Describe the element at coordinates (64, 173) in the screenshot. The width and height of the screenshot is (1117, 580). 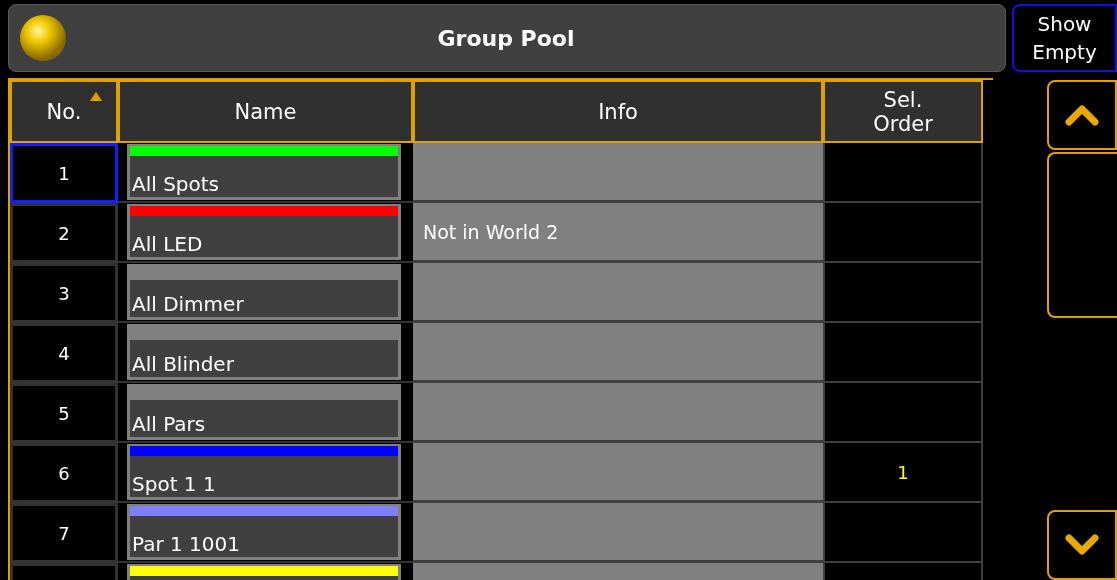
I see `number-cell: 1` at that location.